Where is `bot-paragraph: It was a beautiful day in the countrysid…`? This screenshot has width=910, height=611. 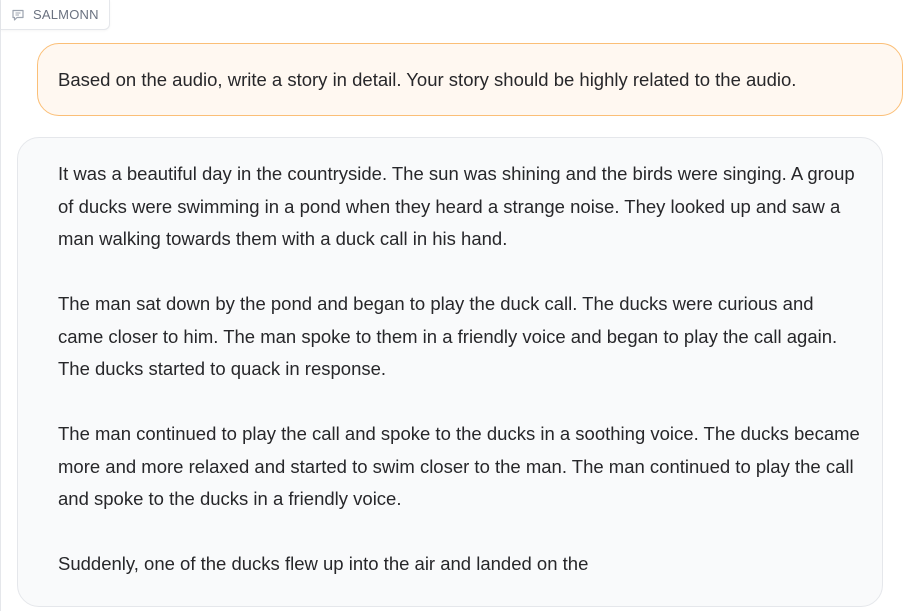
bot-paragraph: It was a beautiful day in the countrysid… is located at coordinates (456, 206).